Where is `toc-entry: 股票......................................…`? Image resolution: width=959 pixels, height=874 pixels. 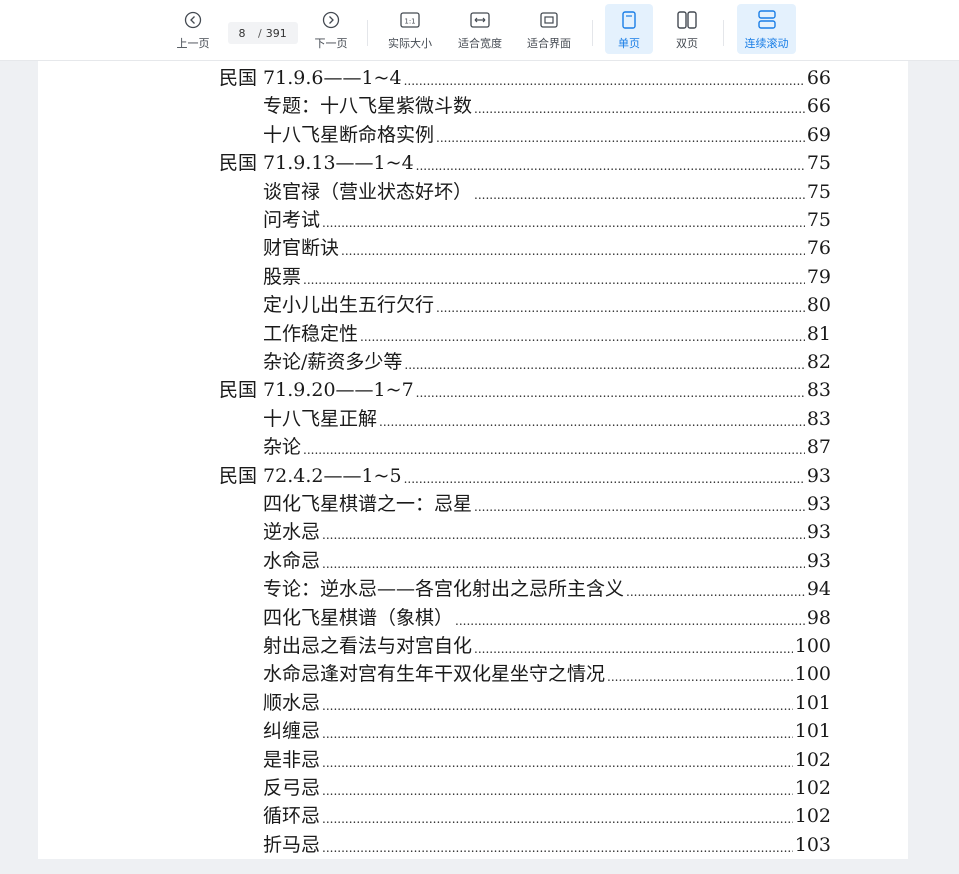 toc-entry: 股票......................................… is located at coordinates (547, 277).